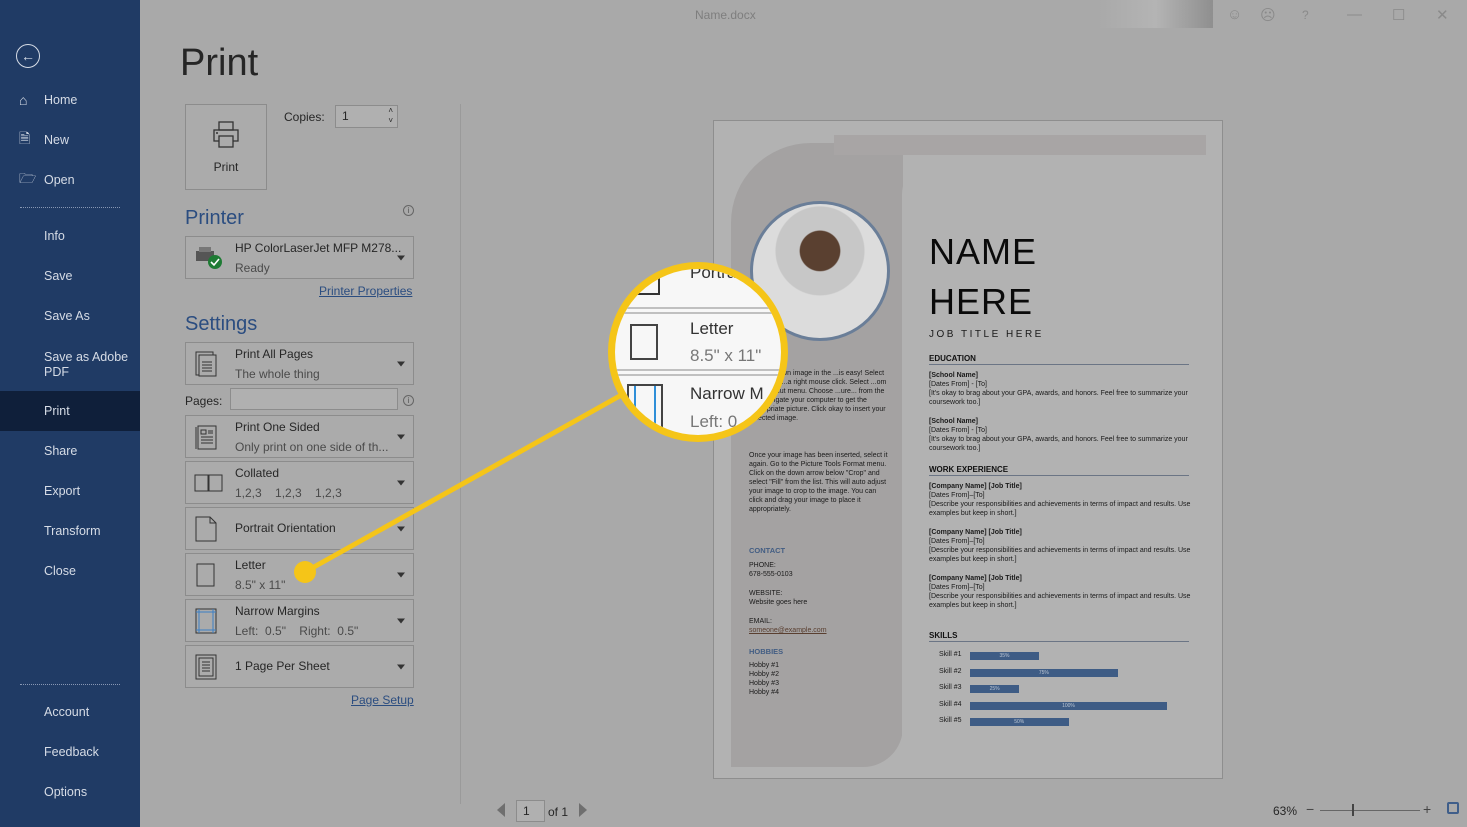 The width and height of the screenshot is (1467, 827). What do you see at coordinates (712, 328) in the screenshot?
I see `magnified-letter-label: Letter` at bounding box center [712, 328].